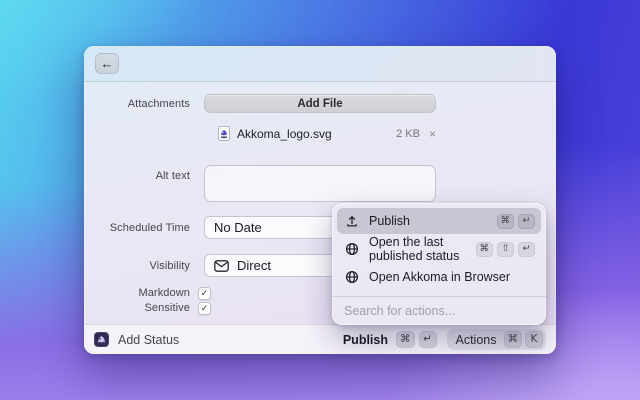  I want to click on remove-file-icon: ×, so click(432, 134).